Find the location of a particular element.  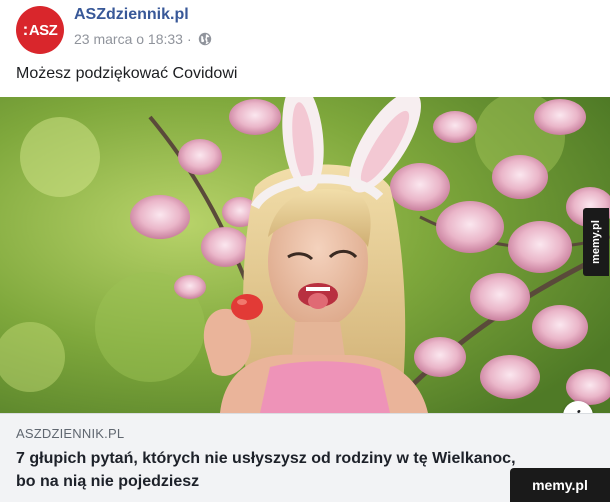

watermark-bottom: memy.pl is located at coordinates (560, 485).